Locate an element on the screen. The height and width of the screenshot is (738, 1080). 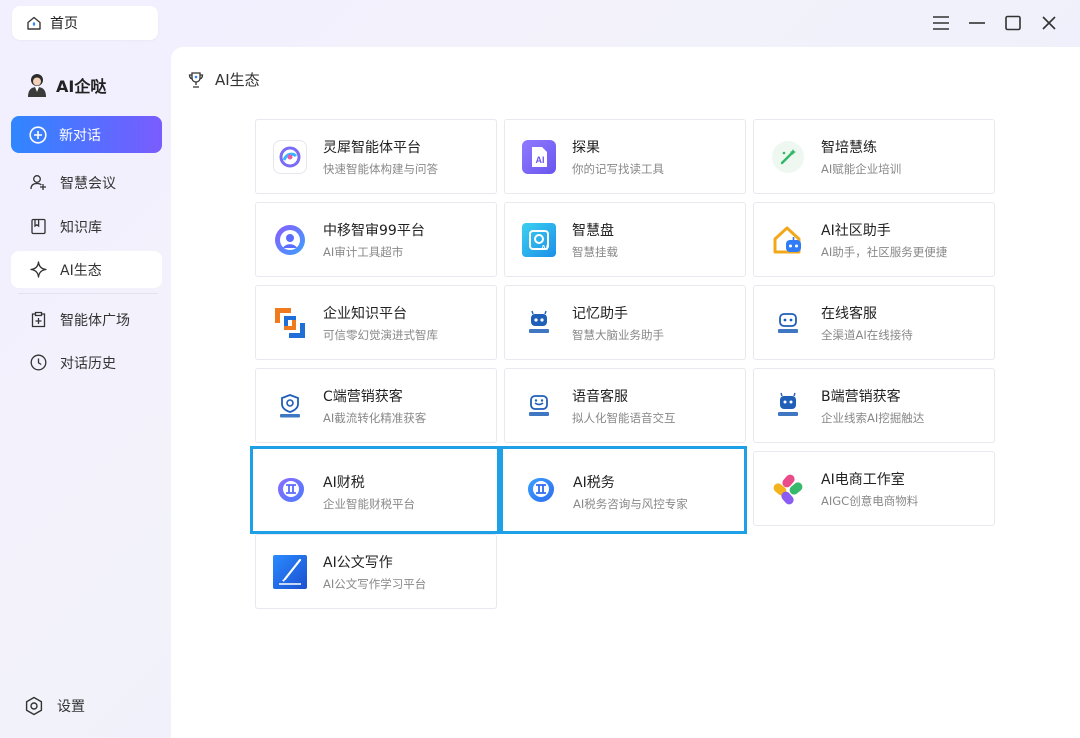
user-add-icon is located at coordinates (38, 182).